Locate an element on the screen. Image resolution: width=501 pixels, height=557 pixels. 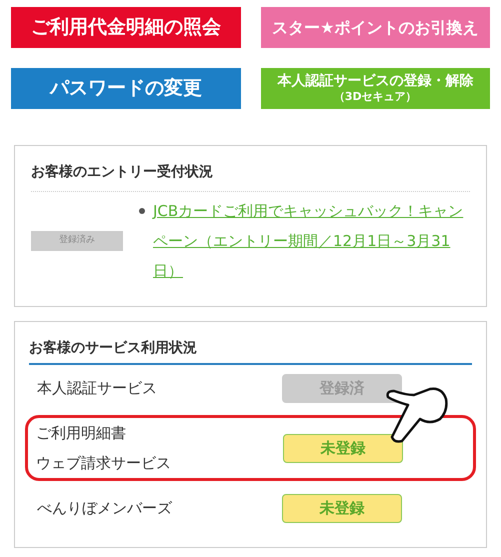
menu-button: スター★ポイントのお引換え is located at coordinates (375, 27).